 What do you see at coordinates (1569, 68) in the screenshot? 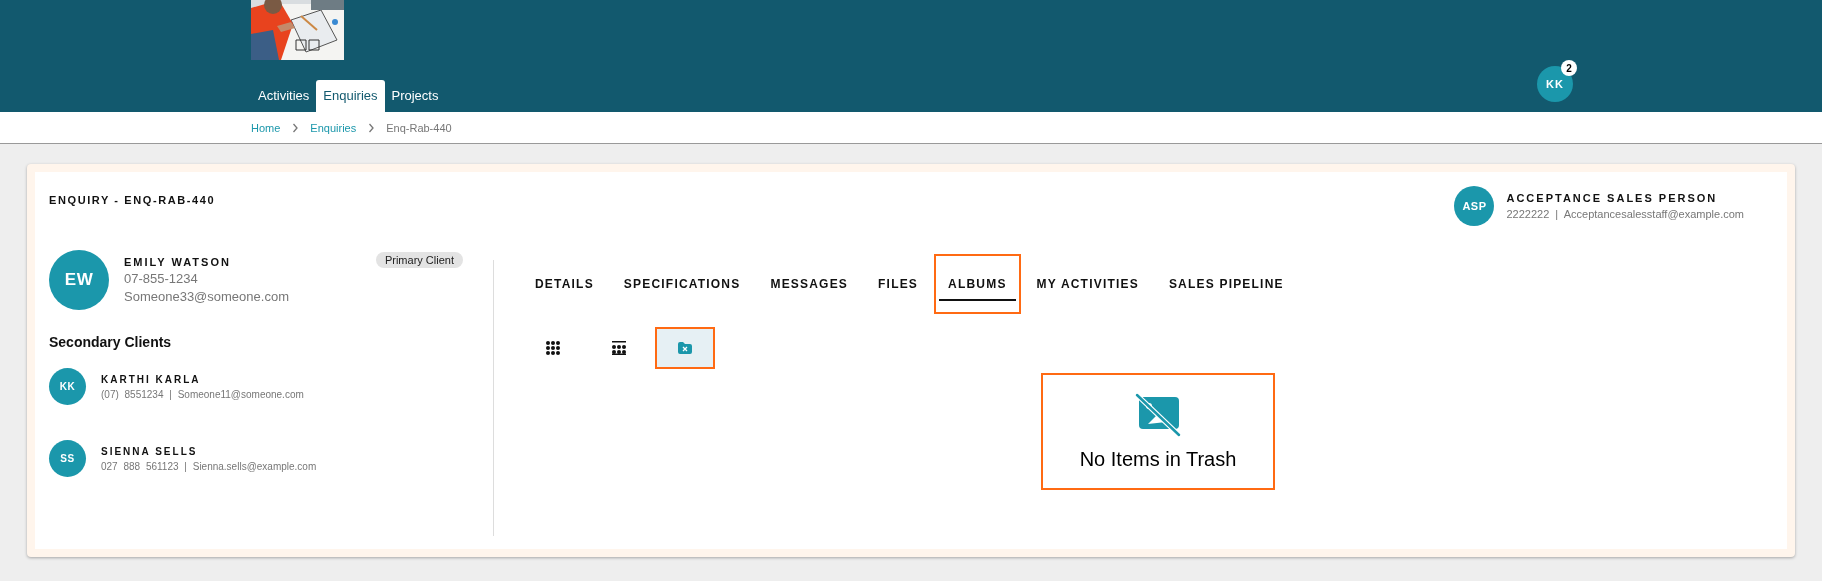
I see `notification-badge: 2` at bounding box center [1569, 68].